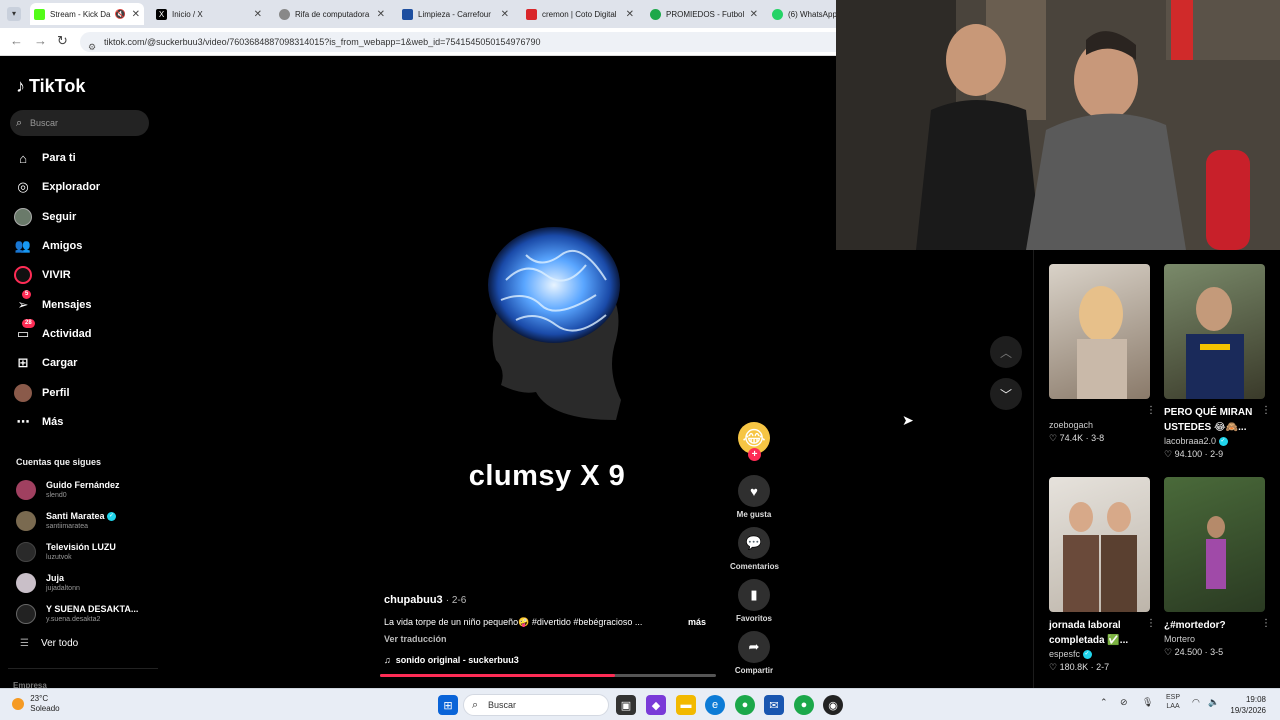 This screenshot has width=1280, height=720. I want to click on video-card: ¿#mortedor? Mortero ♡ 24.500 · 3-5 ⋮, so click(1217, 568).